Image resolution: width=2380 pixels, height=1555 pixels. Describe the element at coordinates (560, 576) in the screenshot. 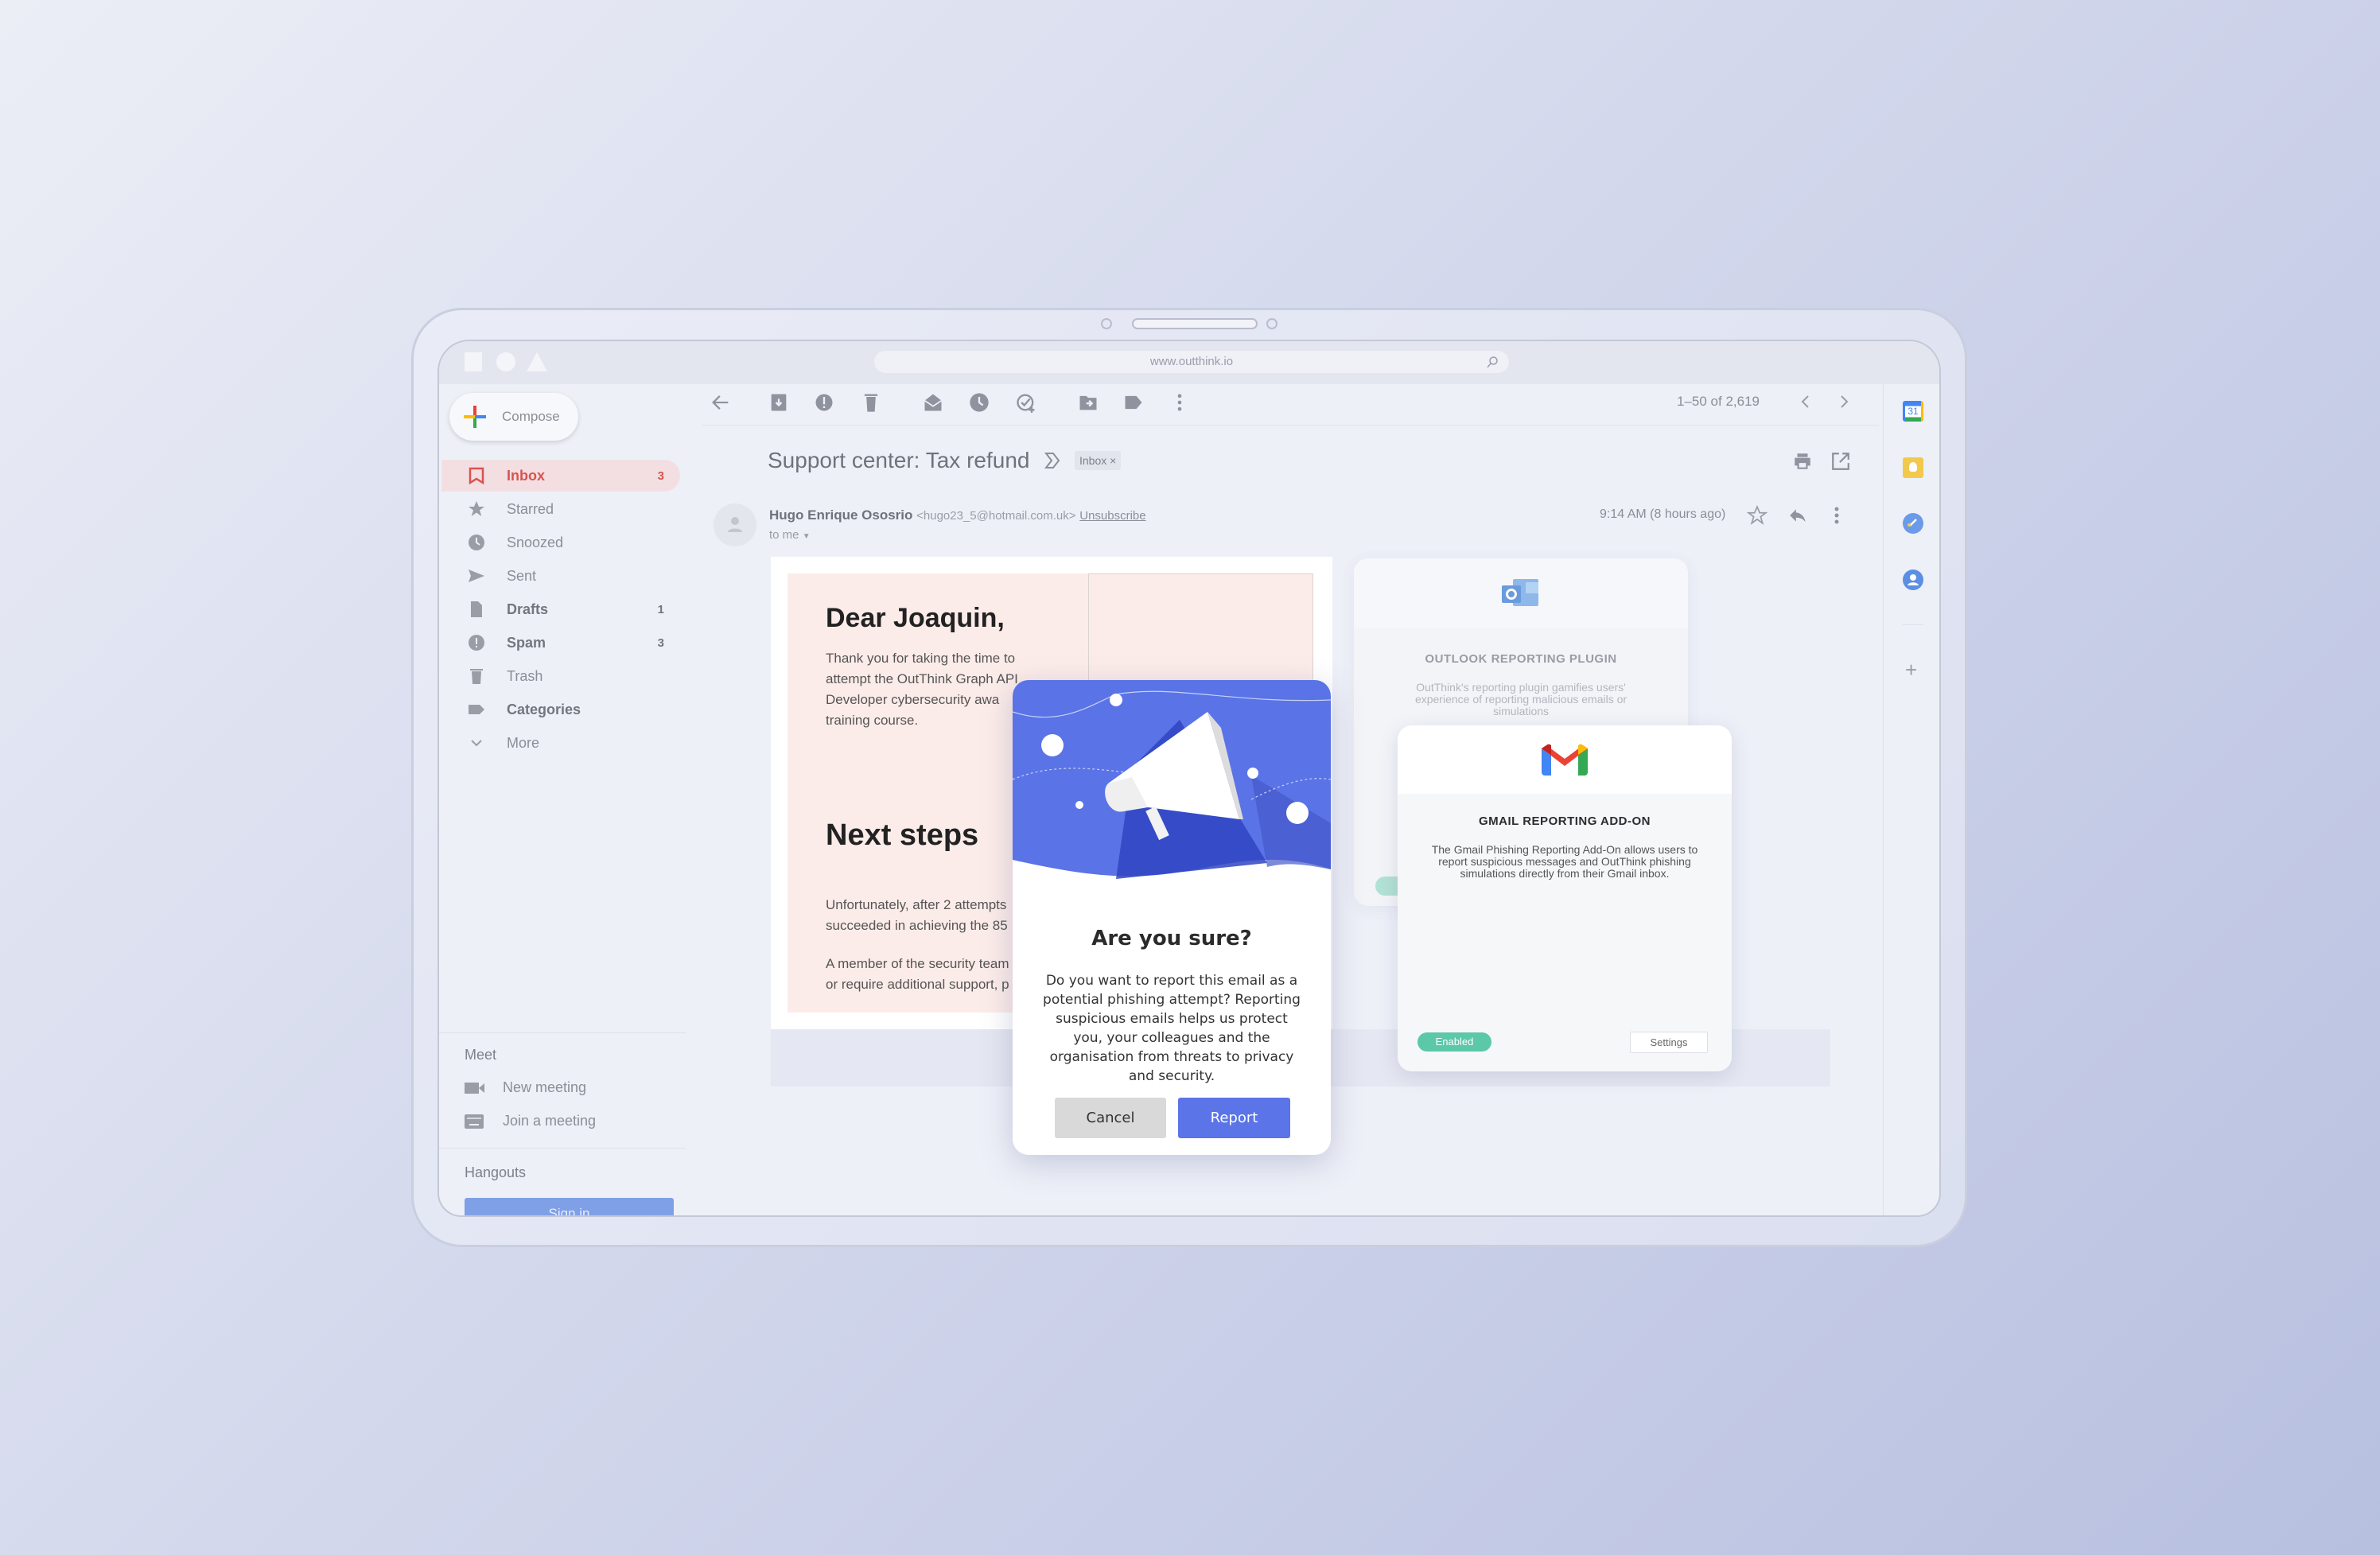

I see `sidebar-item-sent: Sent` at that location.